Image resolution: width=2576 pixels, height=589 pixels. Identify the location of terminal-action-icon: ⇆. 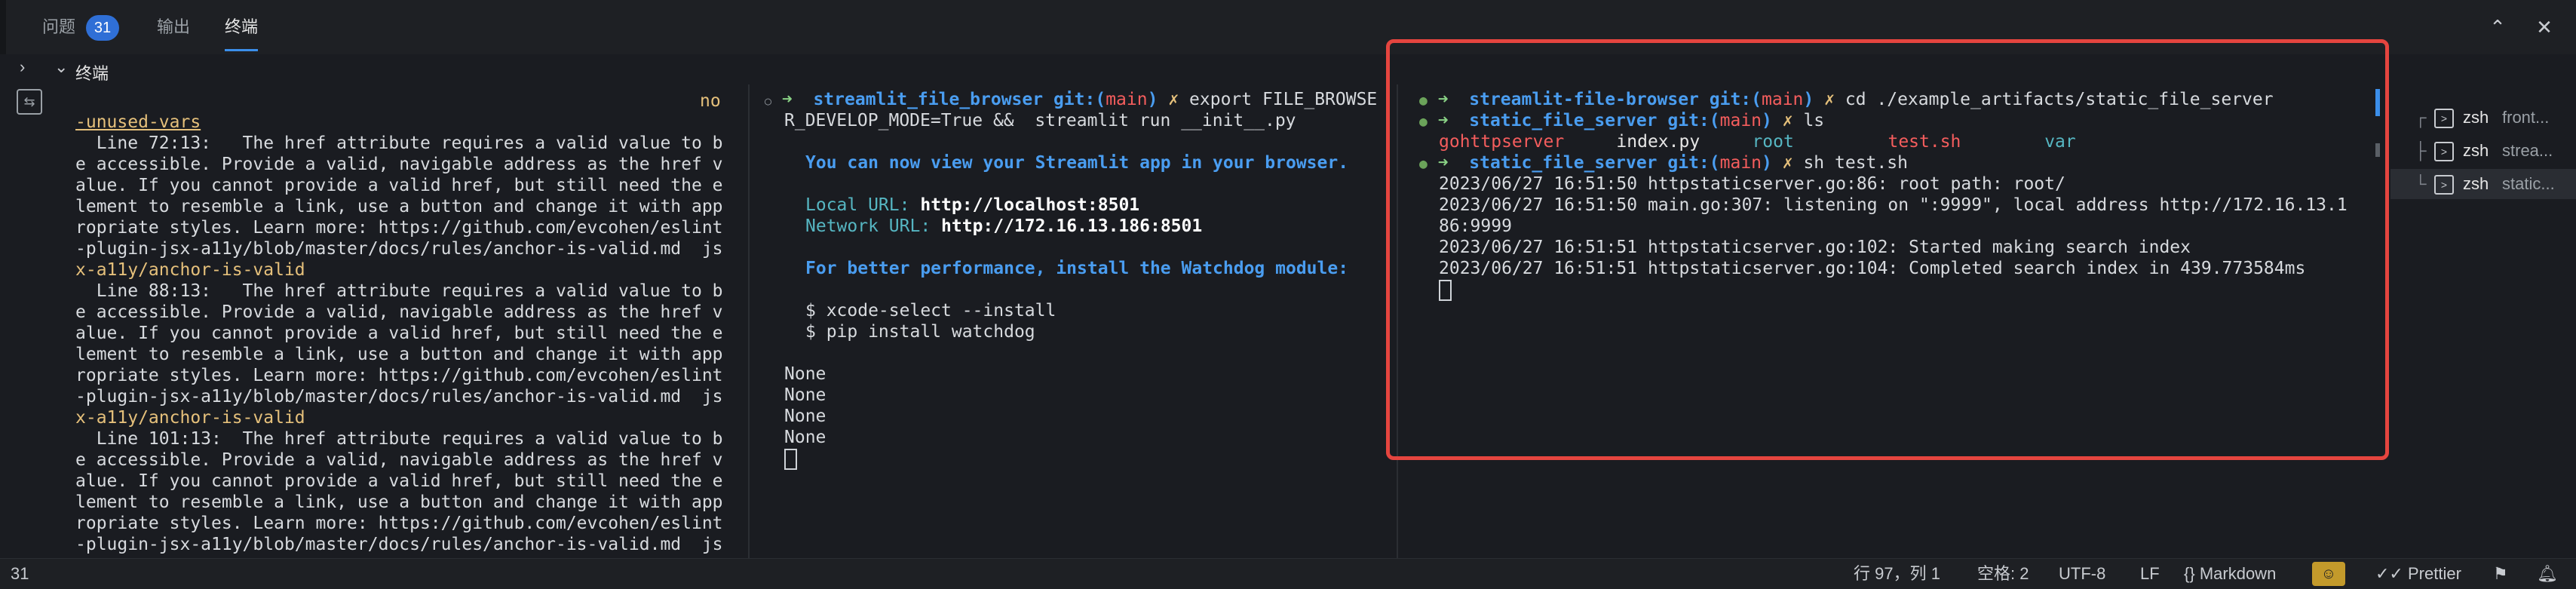
(29, 102).